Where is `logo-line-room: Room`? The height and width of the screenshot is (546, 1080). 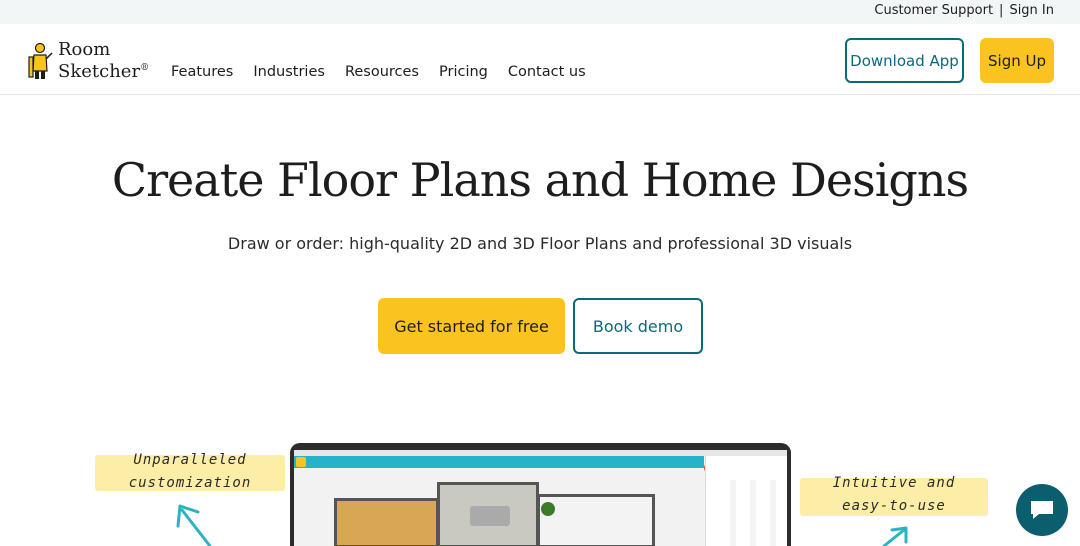
logo-line-room: Room is located at coordinates (84, 49).